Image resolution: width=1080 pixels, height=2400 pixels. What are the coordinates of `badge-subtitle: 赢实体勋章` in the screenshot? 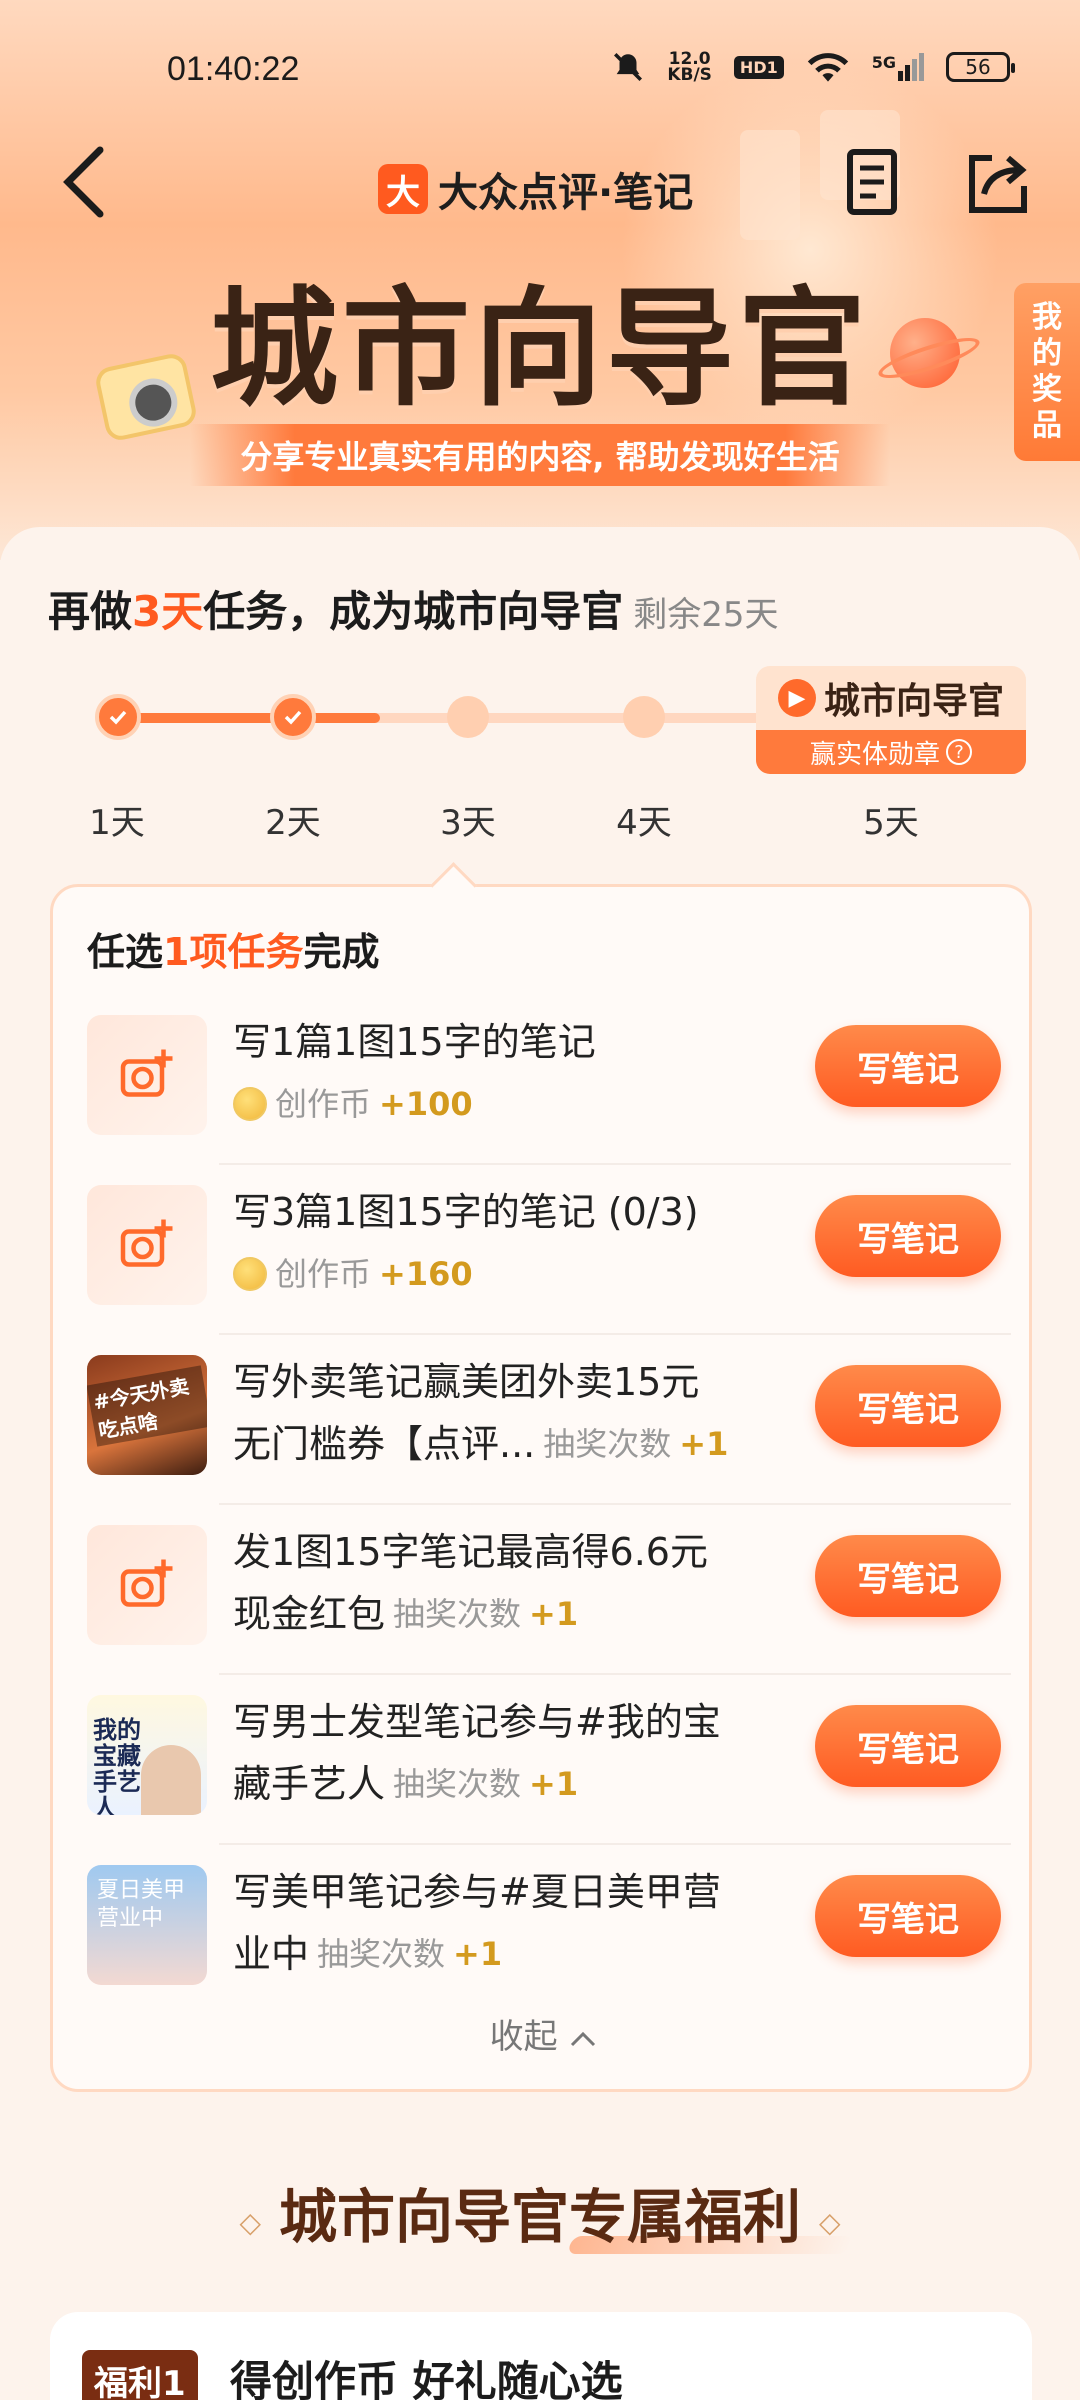 It's located at (874, 754).